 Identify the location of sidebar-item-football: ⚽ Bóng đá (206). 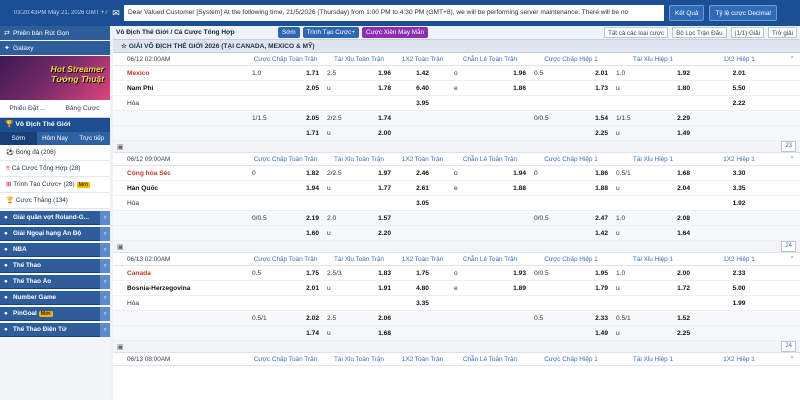
(55, 153).